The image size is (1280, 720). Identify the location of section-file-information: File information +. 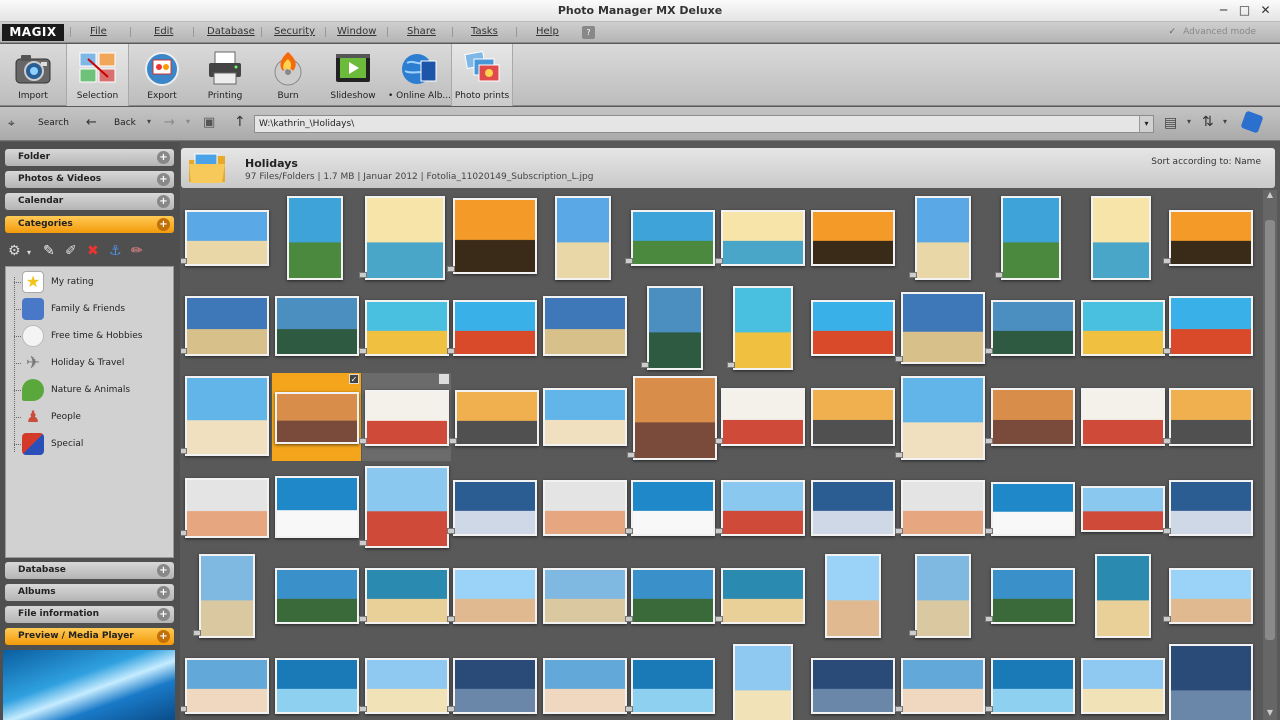
(89, 614).